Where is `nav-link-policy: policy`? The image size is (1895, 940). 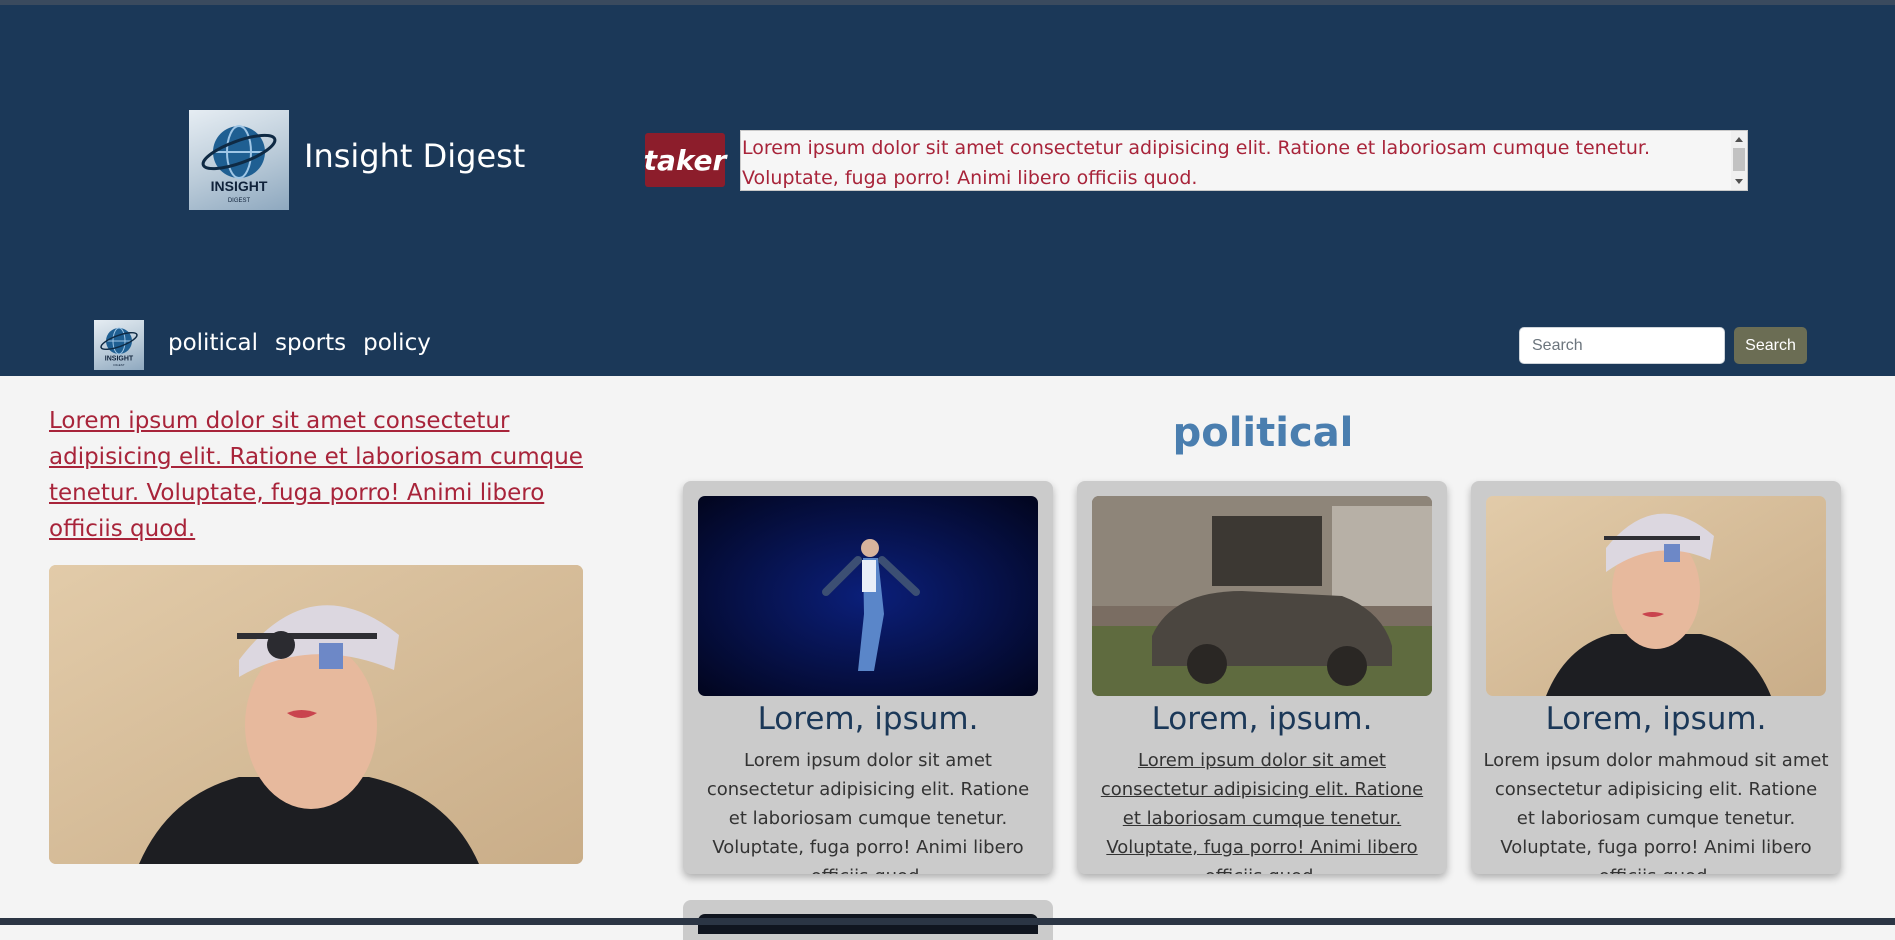 nav-link-policy: policy is located at coordinates (397, 343).